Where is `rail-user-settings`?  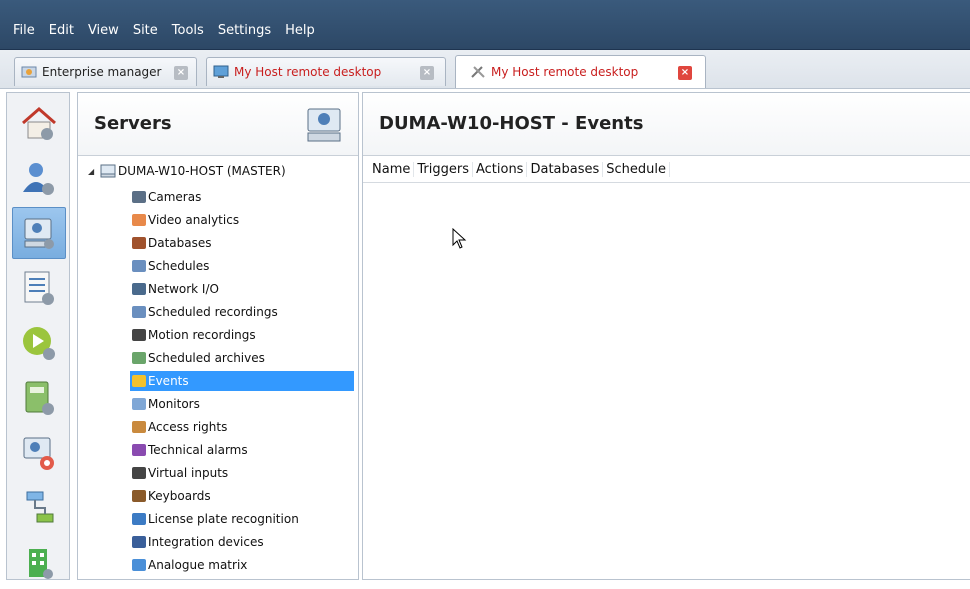 rail-user-settings is located at coordinates (39, 178).